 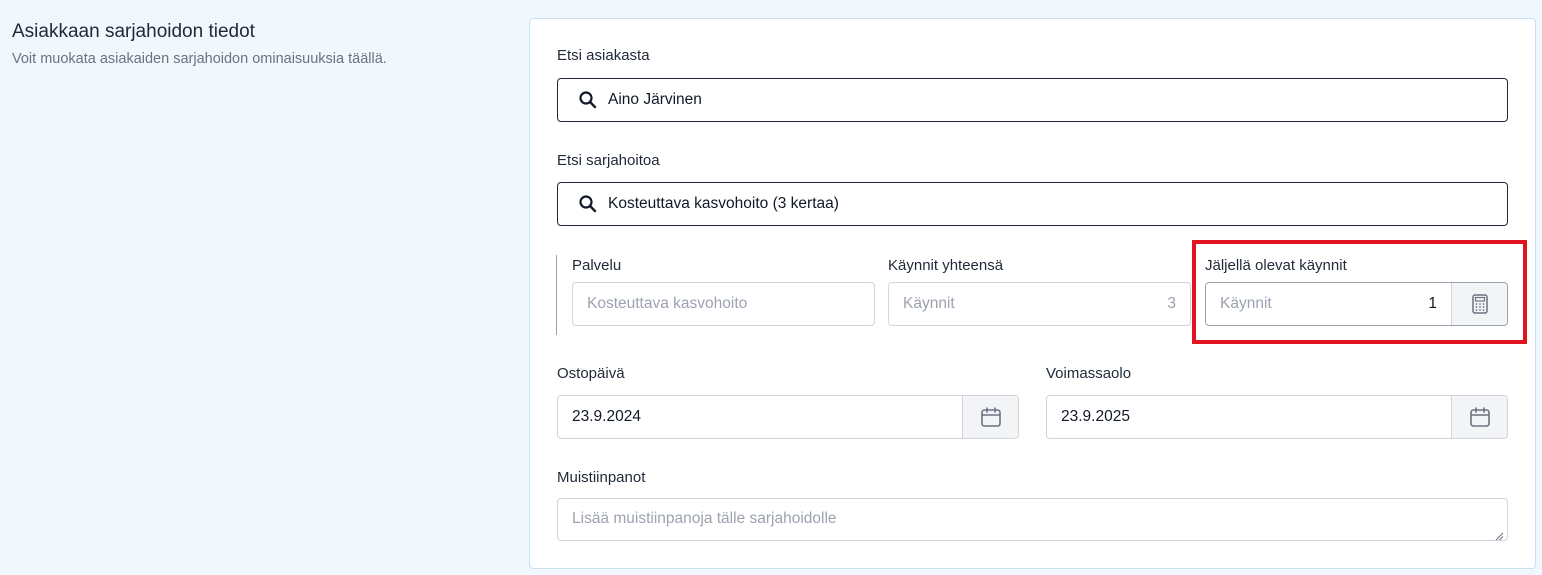 I want to click on validity-date-picker-button, so click(x=1479, y=417).